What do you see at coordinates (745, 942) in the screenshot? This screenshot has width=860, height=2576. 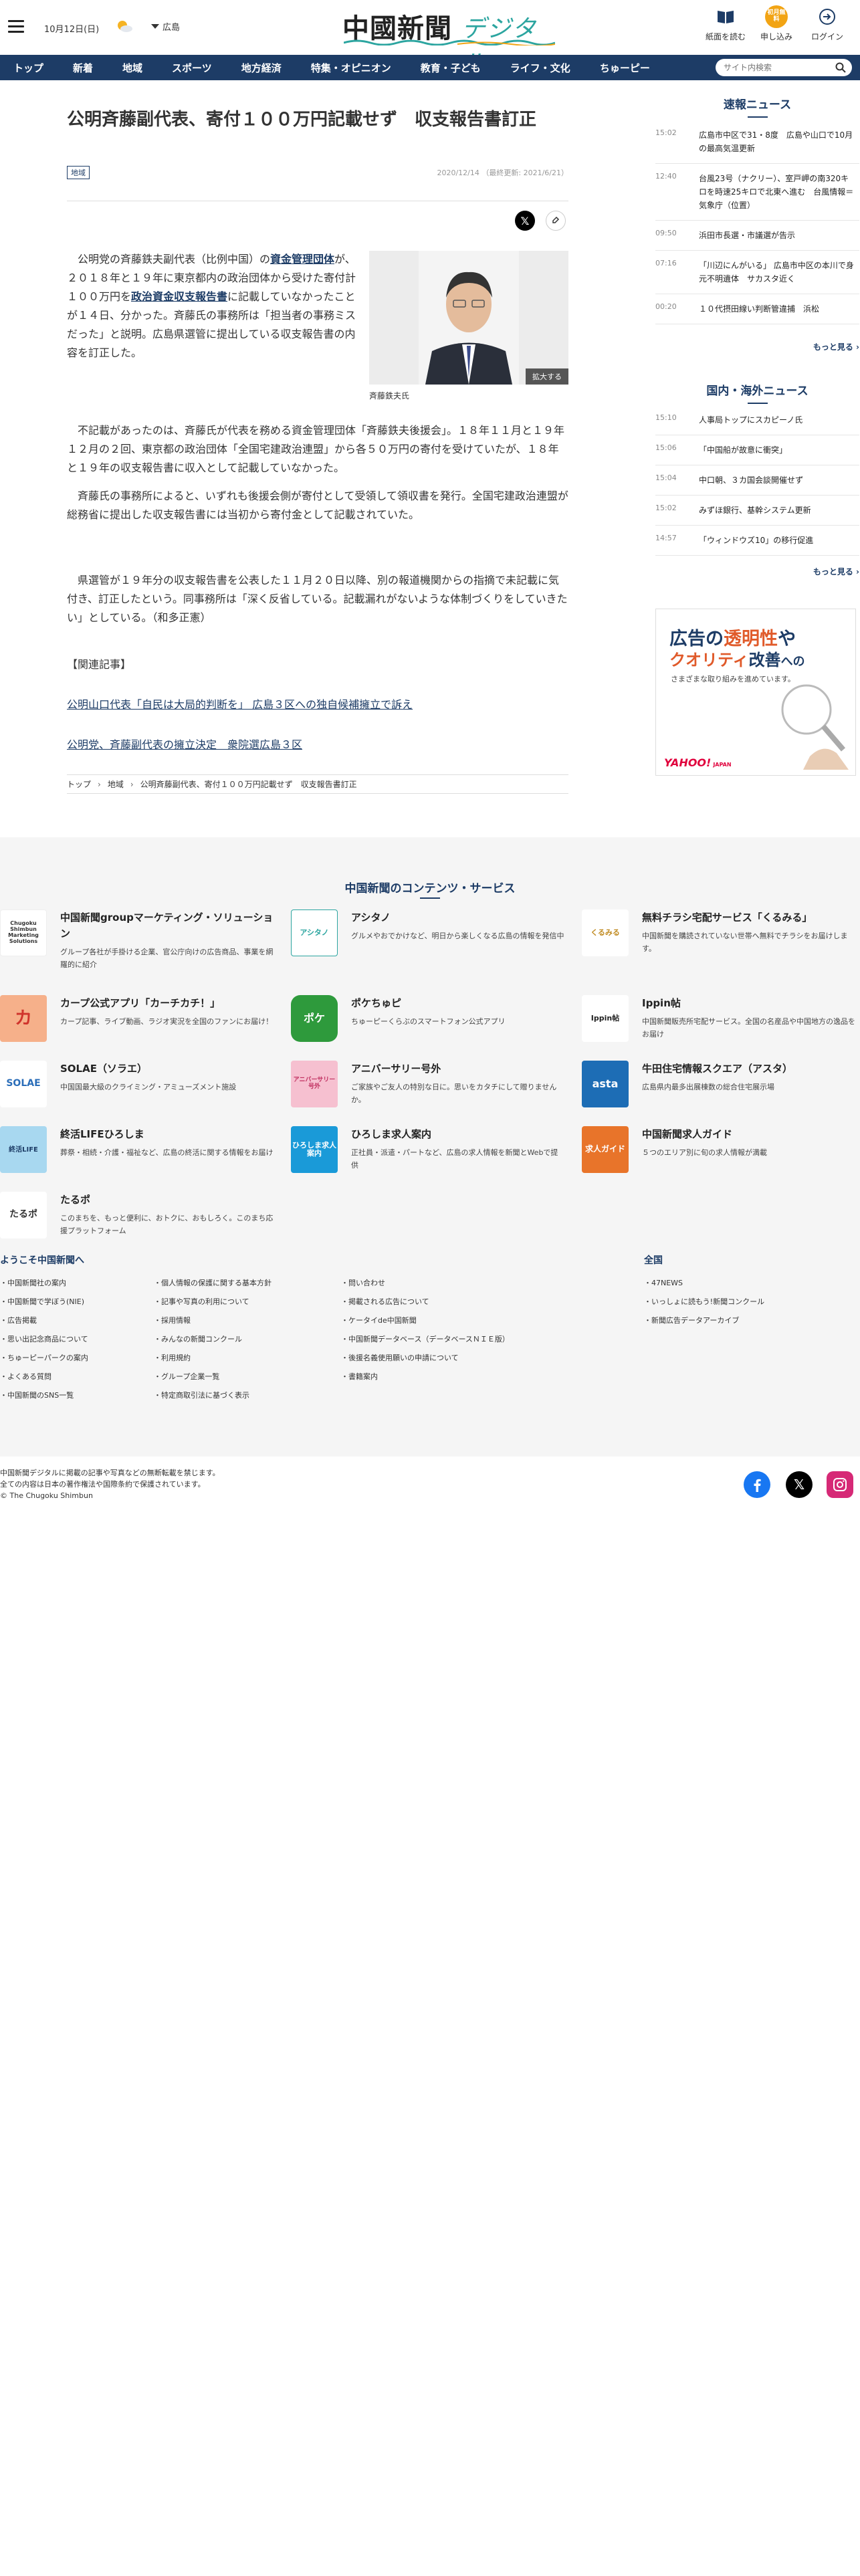 I see `service-desc: 中国新聞を購読されていない世帯へ無料でチラシをお届けします。` at bounding box center [745, 942].